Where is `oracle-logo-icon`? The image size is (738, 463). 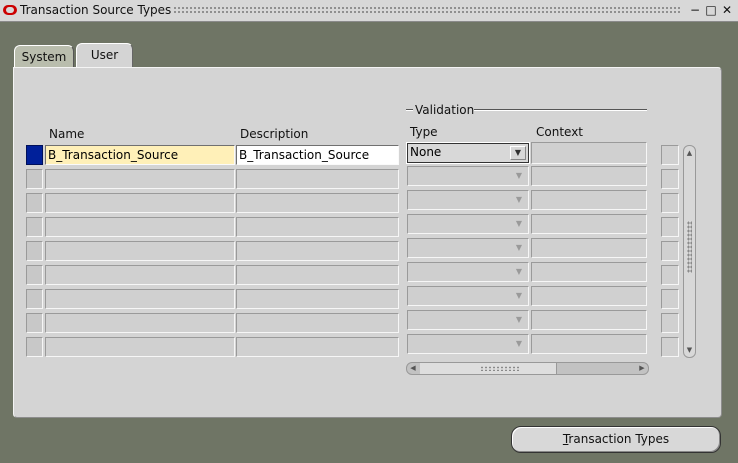 oracle-logo-icon is located at coordinates (10, 10).